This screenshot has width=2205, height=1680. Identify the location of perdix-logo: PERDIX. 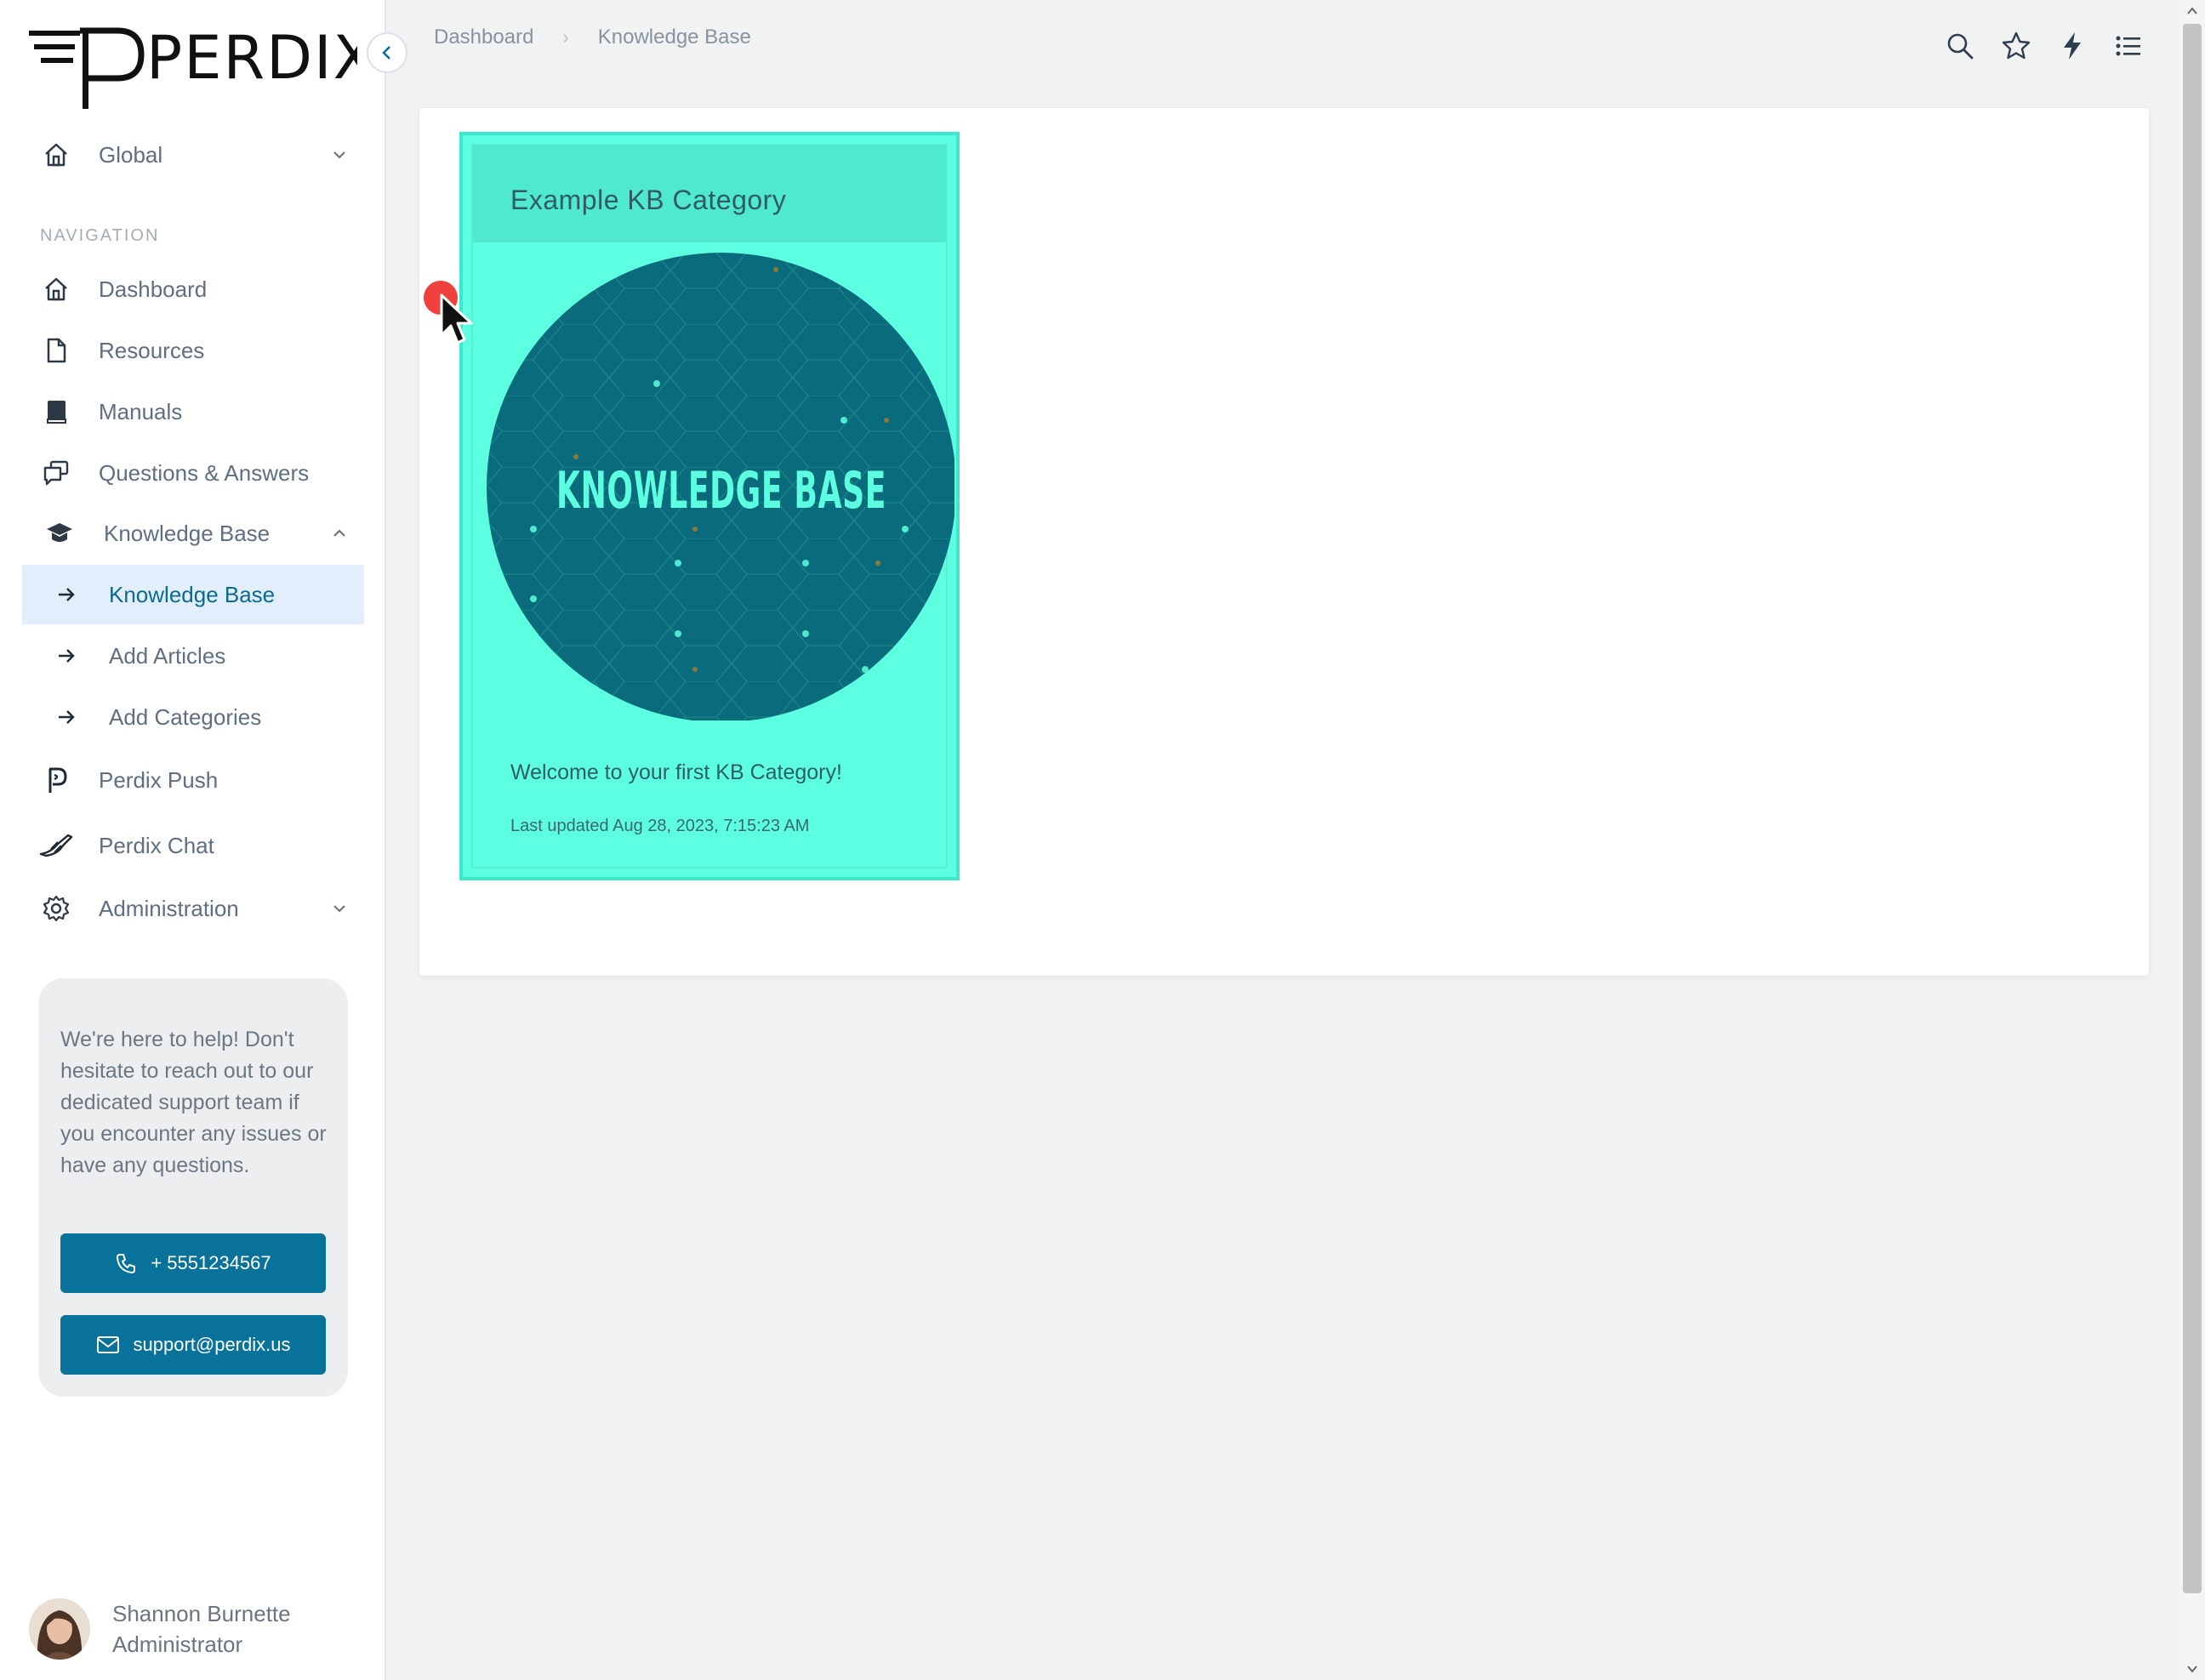
(201, 67).